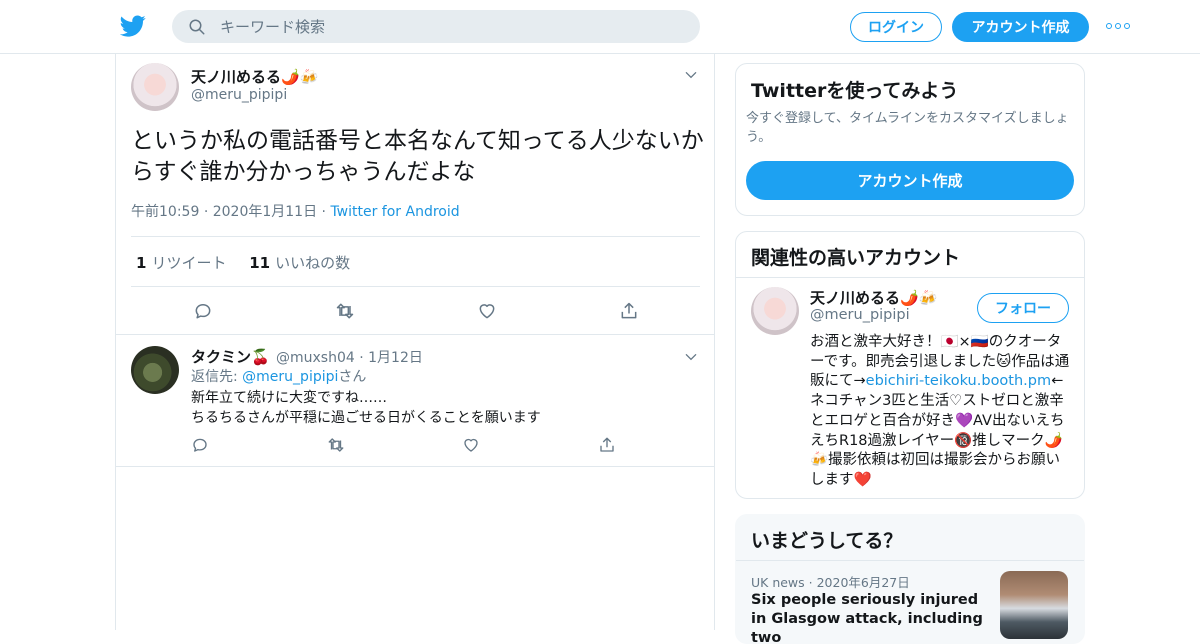  I want to click on reply-author-name: タクミン🍒, so click(230, 356).